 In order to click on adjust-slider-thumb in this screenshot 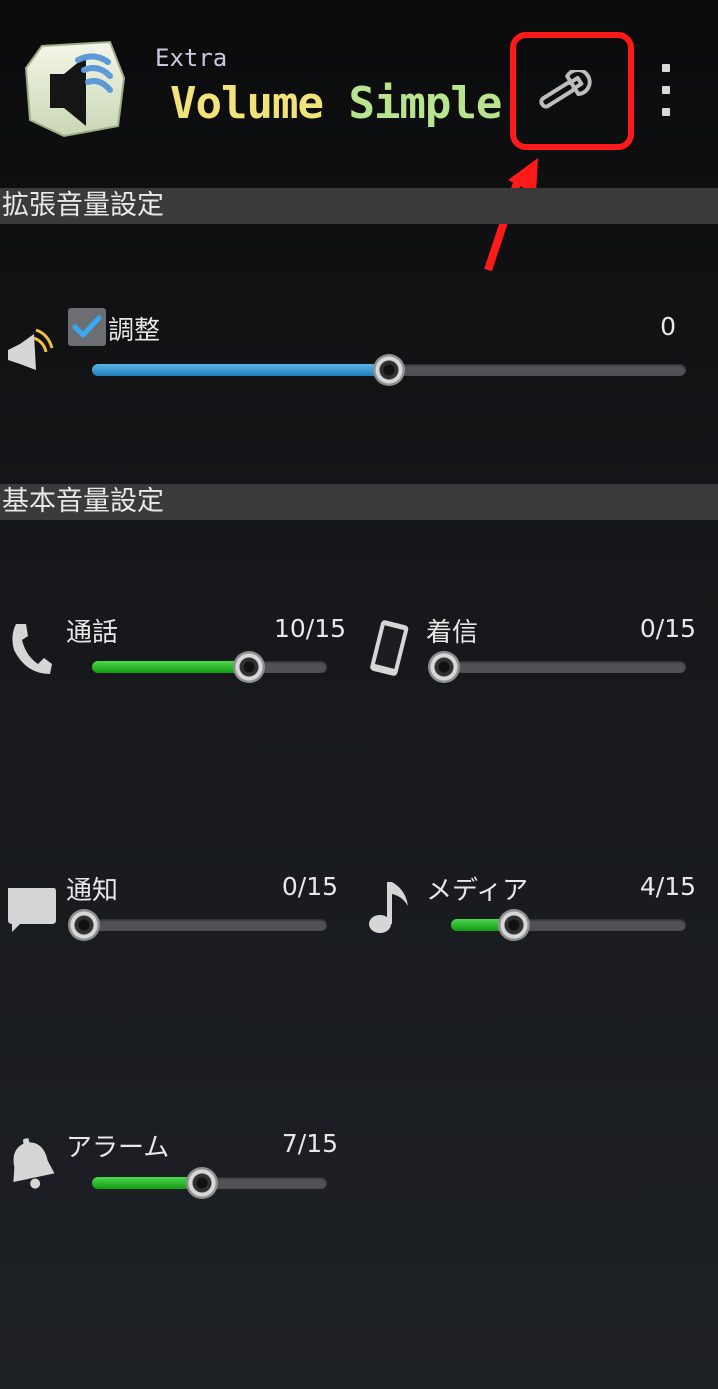, I will do `click(389, 370)`.